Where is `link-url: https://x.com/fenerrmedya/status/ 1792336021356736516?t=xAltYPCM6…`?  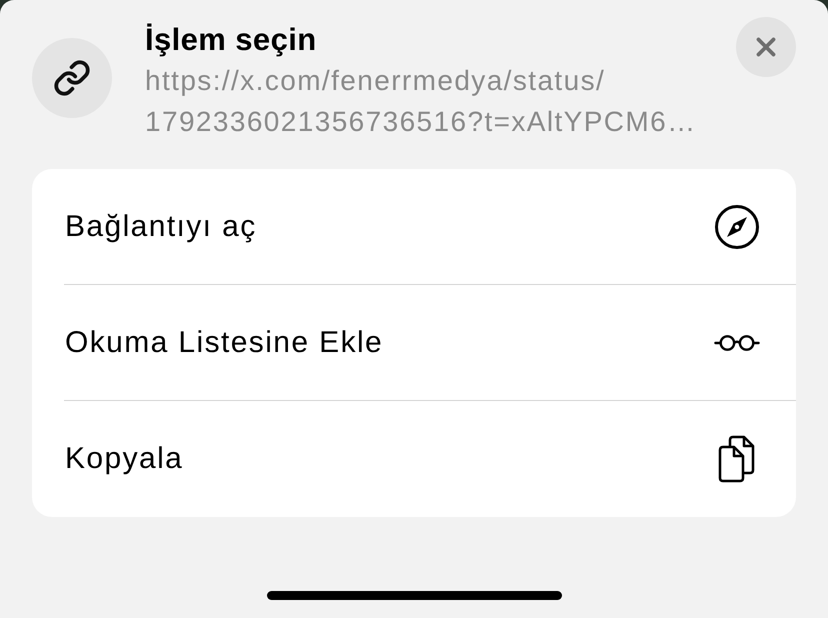 link-url: https://x.com/fenerrmedya/status/ 1792336021356736516?t=xAltYPCM6… is located at coordinates (421, 101).